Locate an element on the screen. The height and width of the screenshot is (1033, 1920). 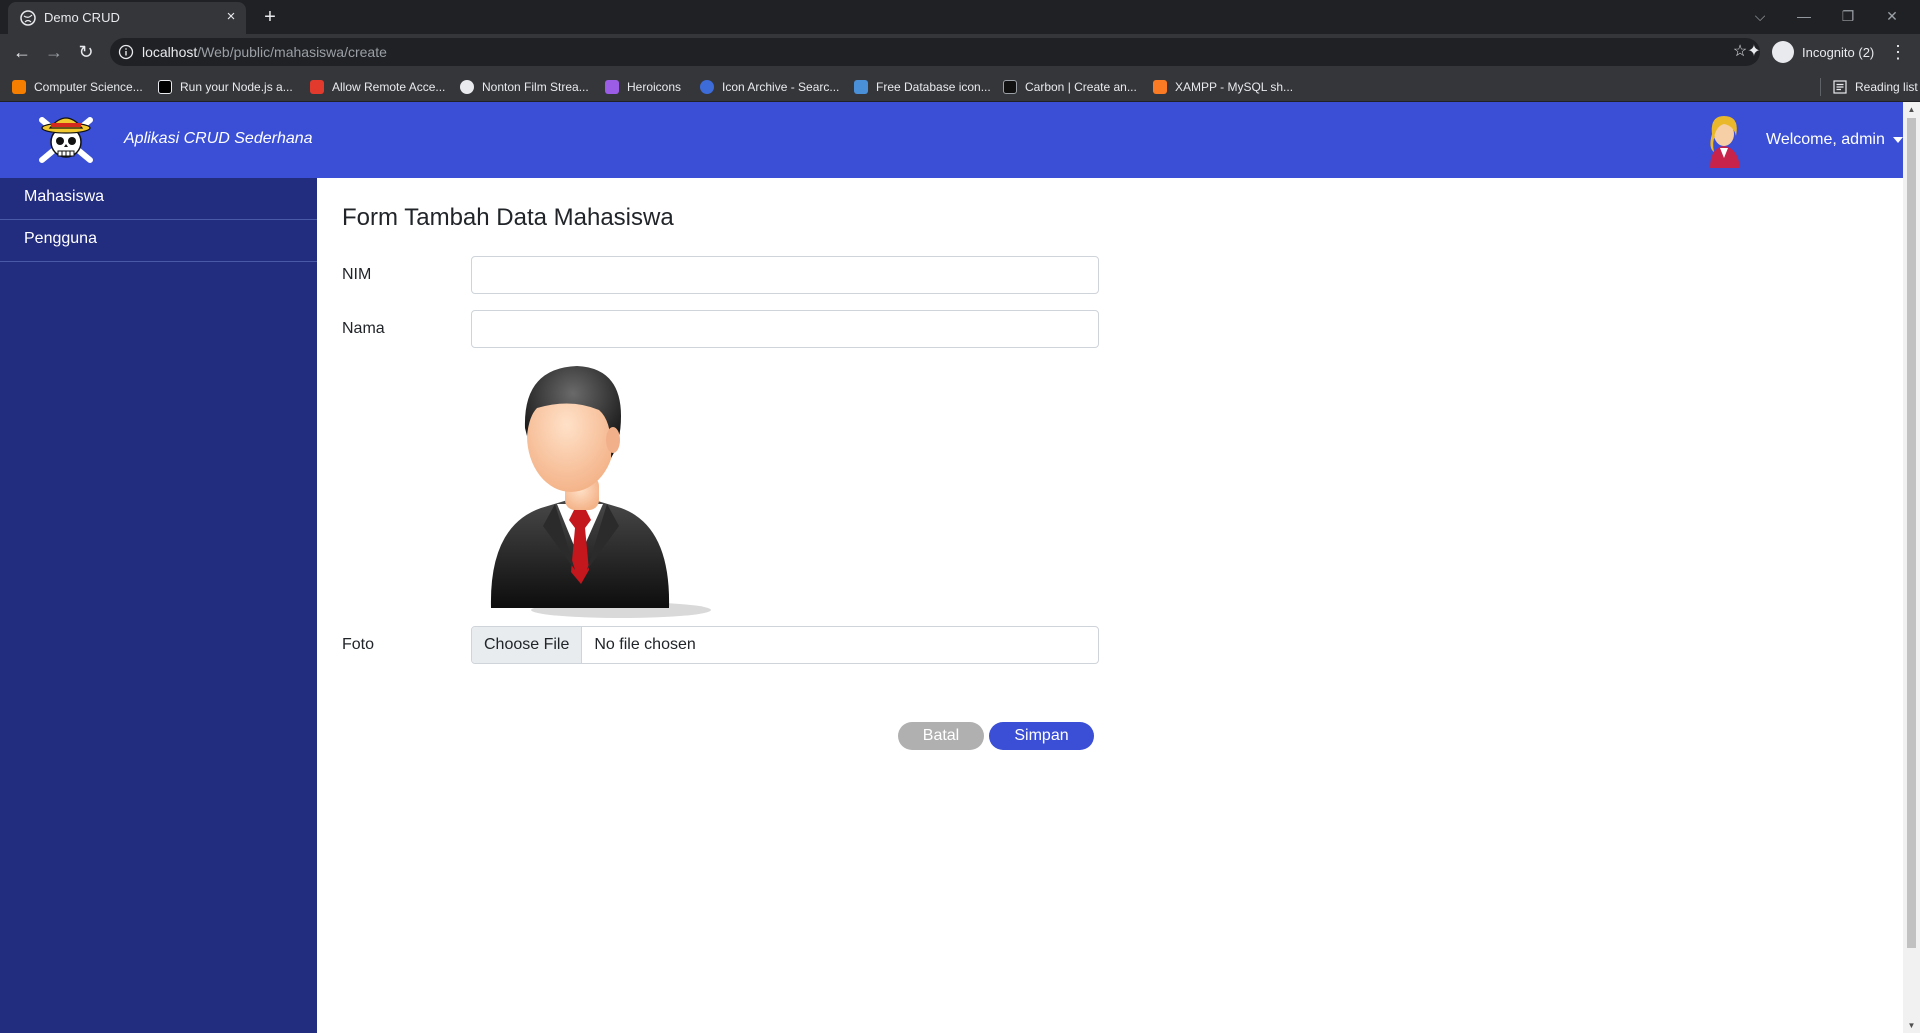
nama-row: Nama is located at coordinates (722, 330).